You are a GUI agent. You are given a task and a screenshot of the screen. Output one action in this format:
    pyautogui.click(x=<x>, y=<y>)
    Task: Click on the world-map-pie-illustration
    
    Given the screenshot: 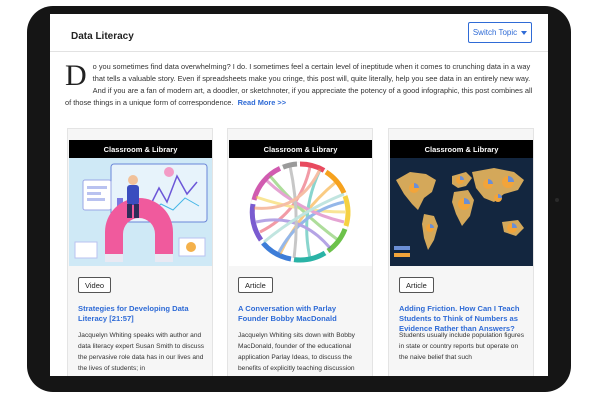 What is the action you would take?
    pyautogui.click(x=461, y=212)
    